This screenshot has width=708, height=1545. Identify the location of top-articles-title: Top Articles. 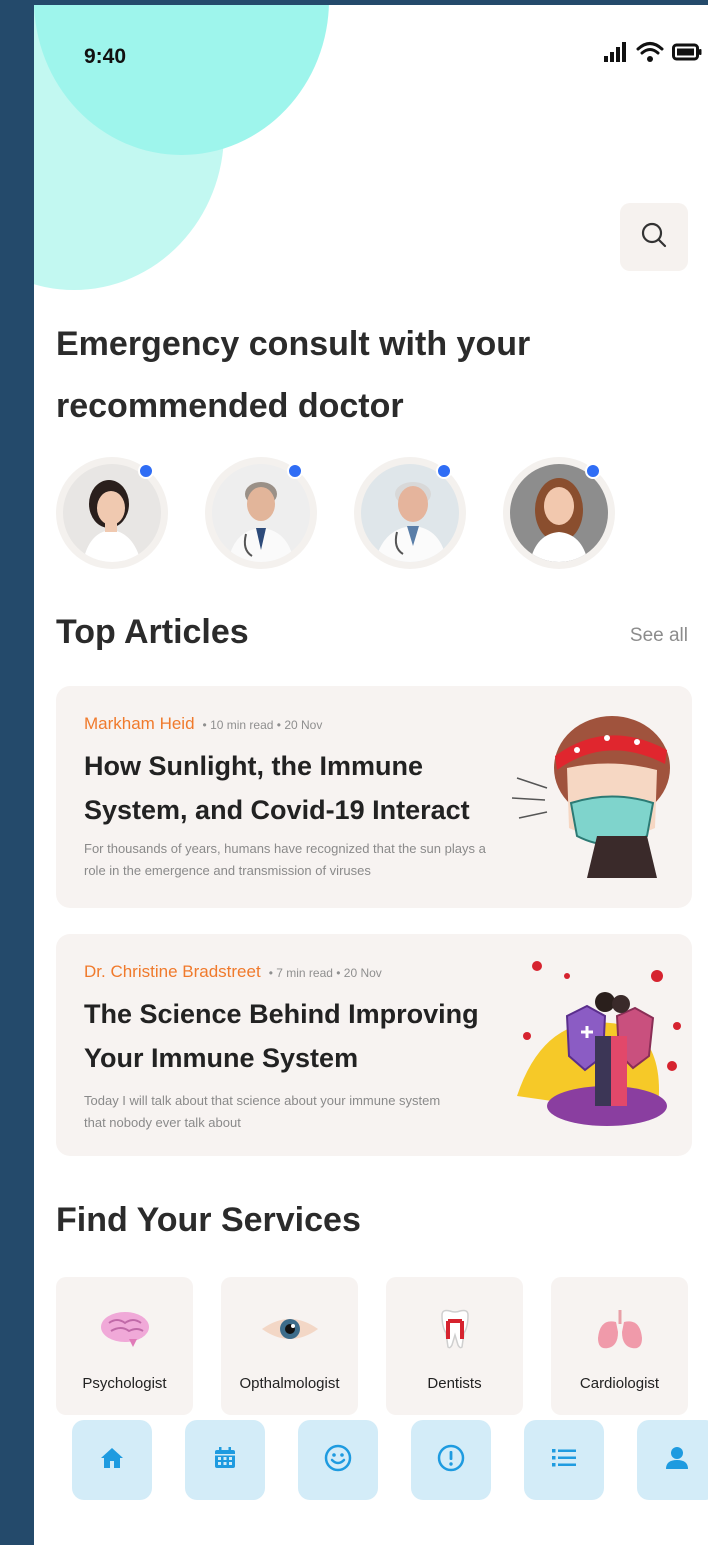
(152, 632).